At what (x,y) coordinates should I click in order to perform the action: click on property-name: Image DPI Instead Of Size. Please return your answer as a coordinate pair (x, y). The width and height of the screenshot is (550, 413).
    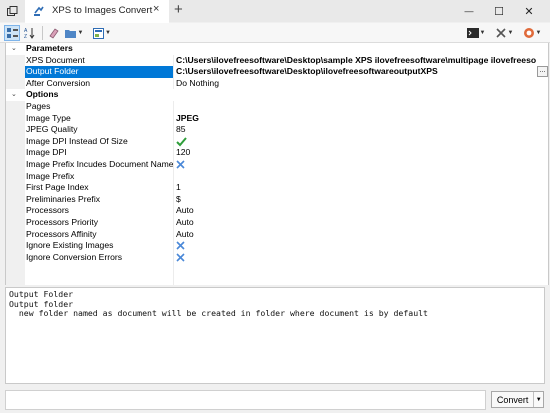
    Looking at the image, I should click on (77, 140).